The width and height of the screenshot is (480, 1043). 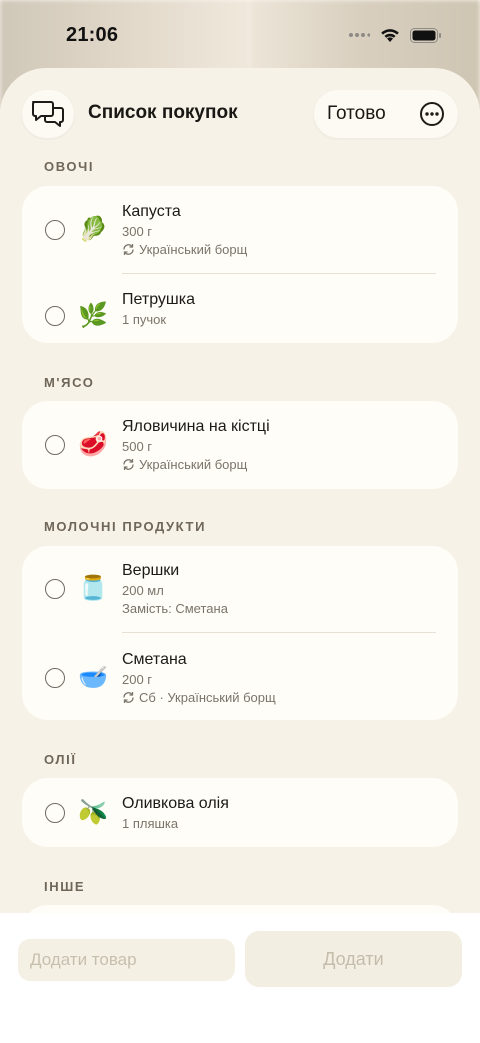 I want to click on section-title-dairy: МОЛОЧНІ ПРОДУКТИ, so click(x=125, y=526).